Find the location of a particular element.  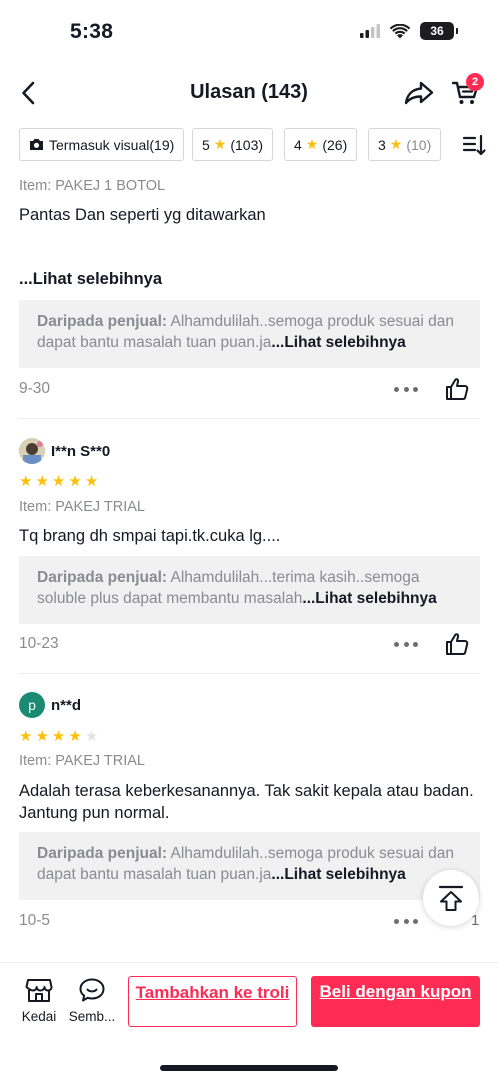

add-to-cart-label: Tambahkan ke troli is located at coordinates (212, 992).